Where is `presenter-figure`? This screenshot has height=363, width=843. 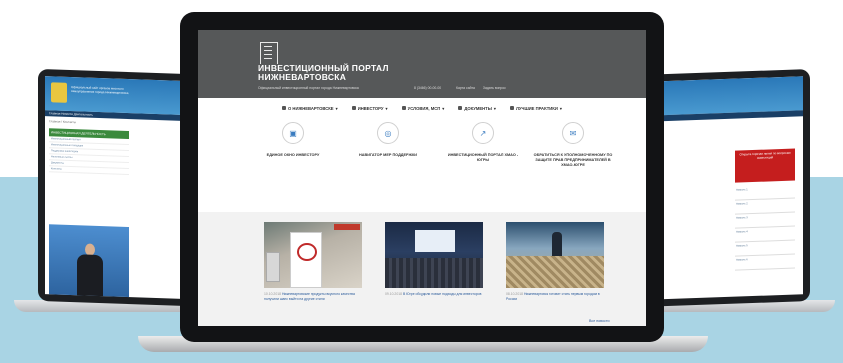 presenter-figure is located at coordinates (90, 271).